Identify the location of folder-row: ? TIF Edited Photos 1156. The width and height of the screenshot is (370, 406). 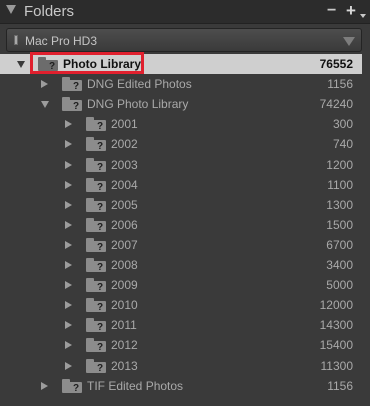
(185, 386).